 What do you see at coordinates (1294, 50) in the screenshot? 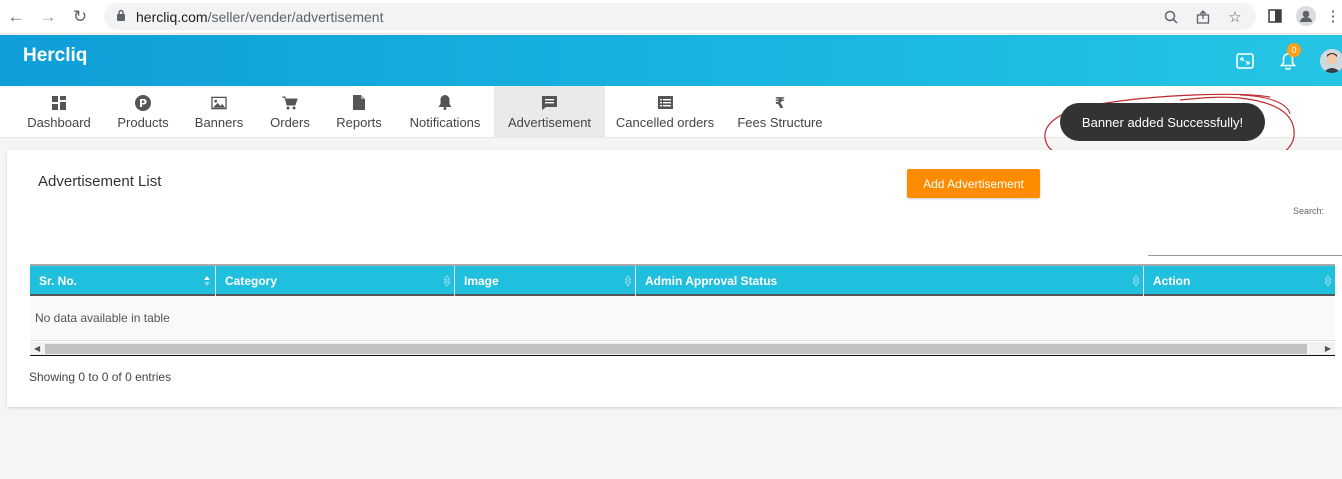
I see `notification-badge: 0` at bounding box center [1294, 50].